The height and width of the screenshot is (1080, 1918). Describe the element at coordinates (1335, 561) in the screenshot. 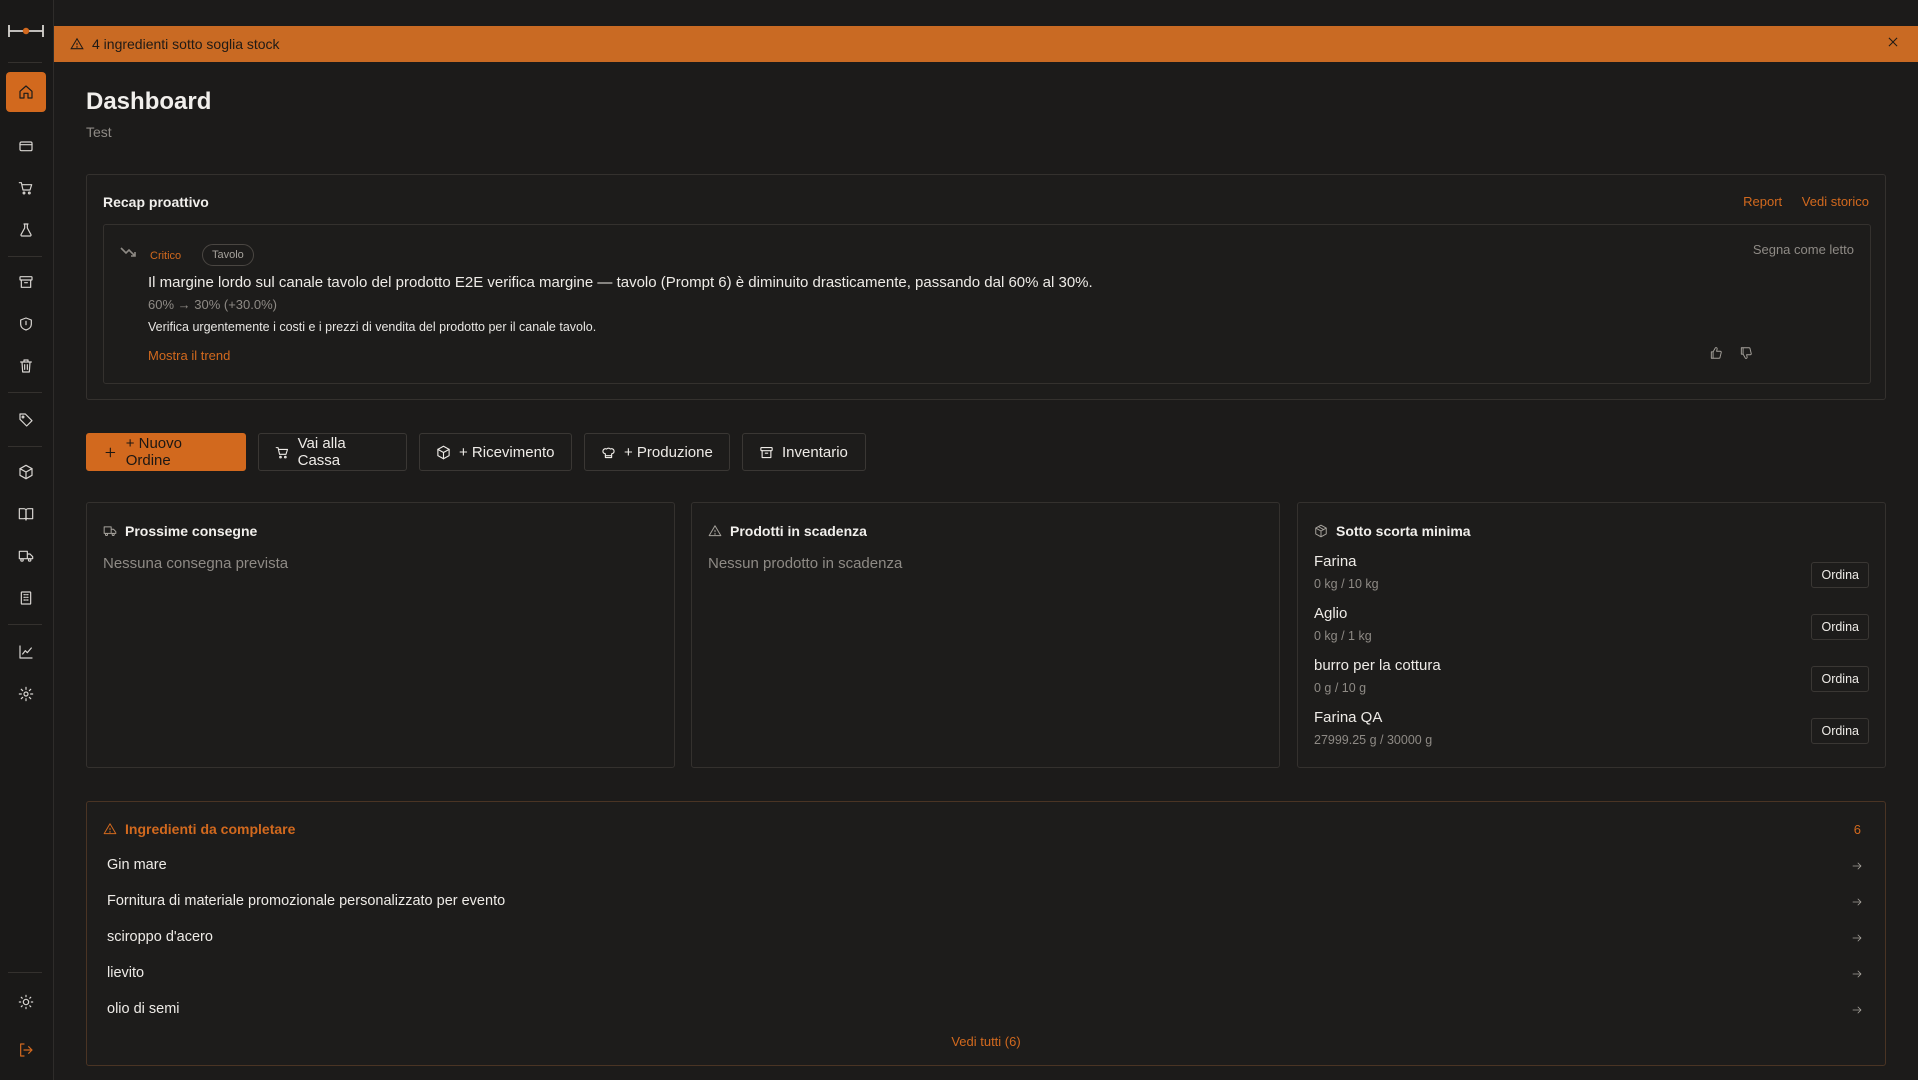

I see `stock-item-name: Farina` at that location.